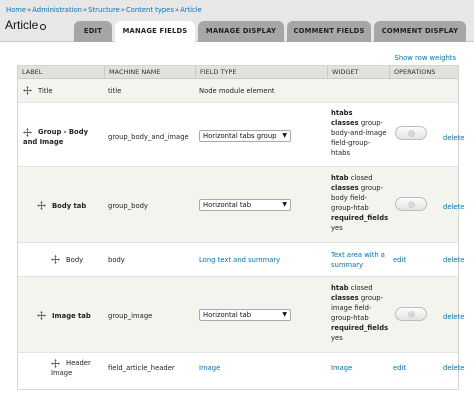 This screenshot has width=474, height=397. I want to click on field-label: Body, so click(75, 260).